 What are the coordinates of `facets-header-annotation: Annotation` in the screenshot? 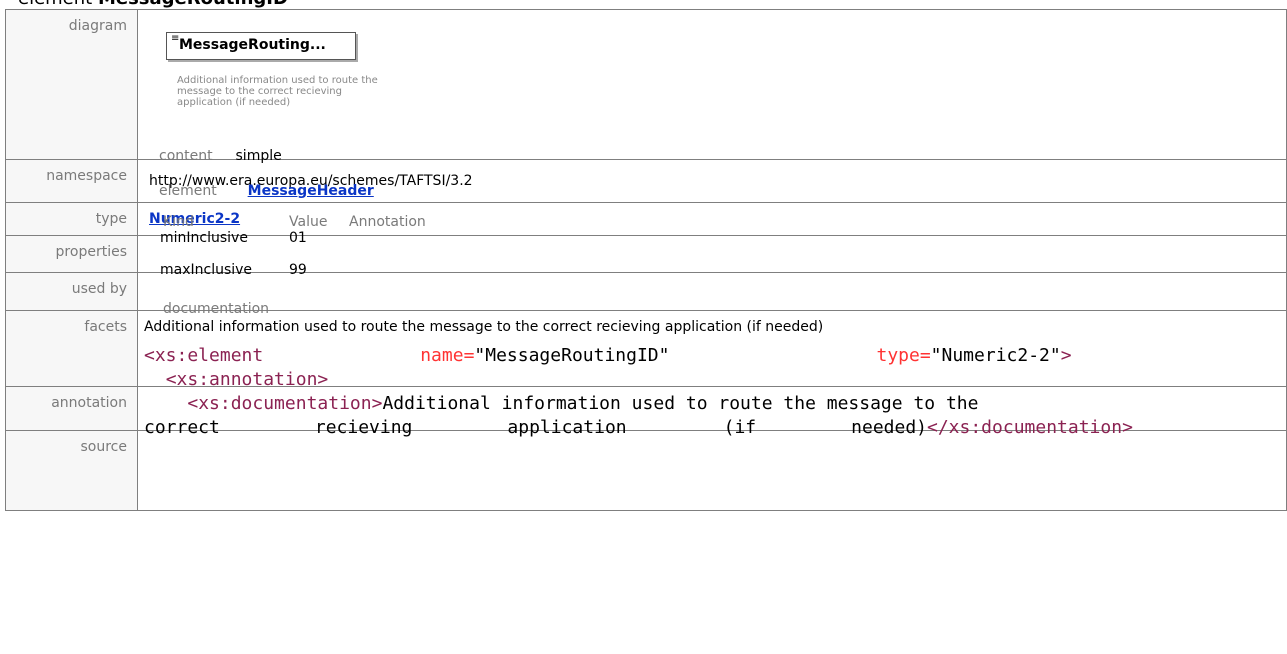 It's located at (387, 222).